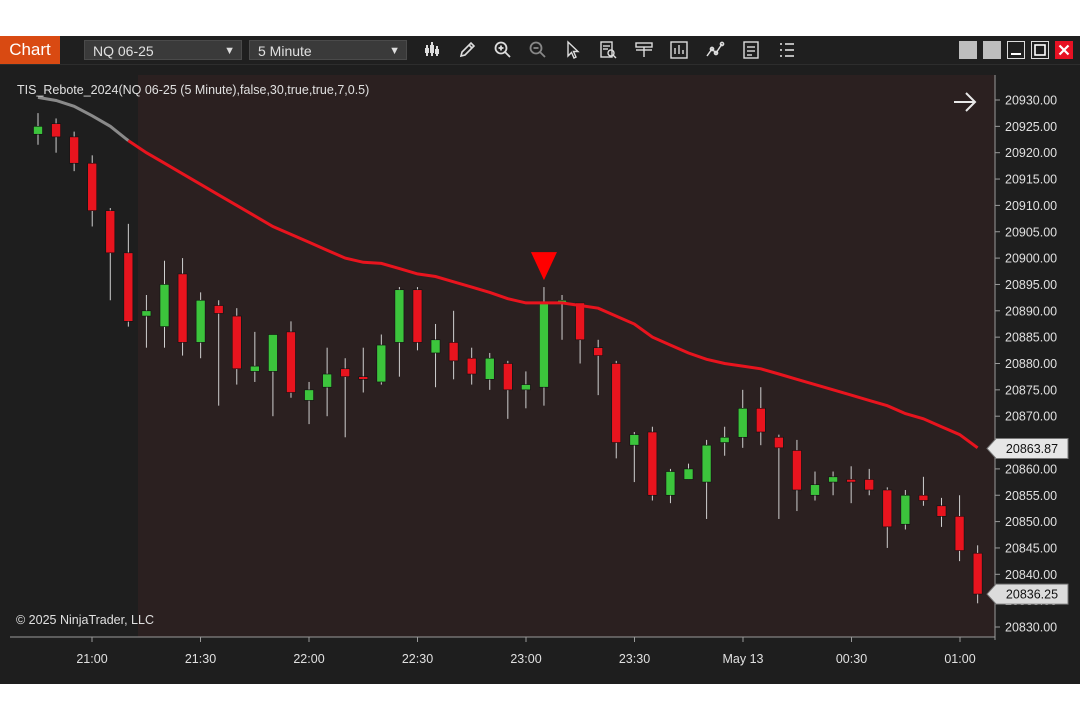 The width and height of the screenshot is (1080, 720). What do you see at coordinates (308, 659) in the screenshot?
I see `x-tick-label: 22:00` at bounding box center [308, 659].